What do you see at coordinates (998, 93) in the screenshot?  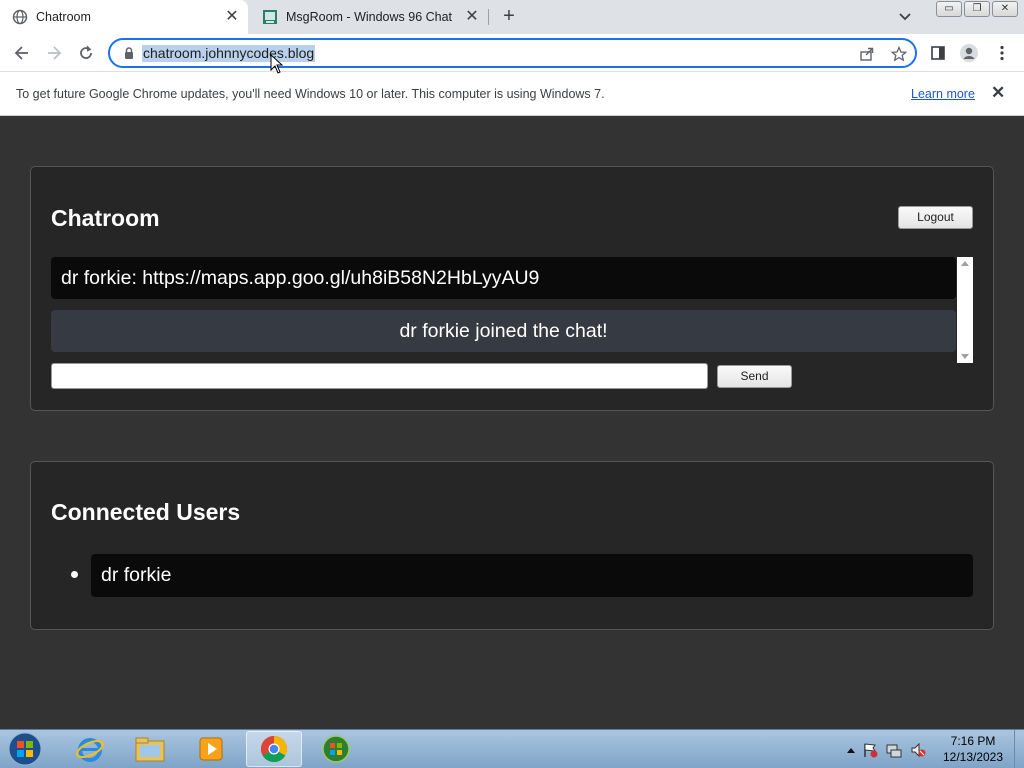 I see `infobar-close-icon: ✕` at bounding box center [998, 93].